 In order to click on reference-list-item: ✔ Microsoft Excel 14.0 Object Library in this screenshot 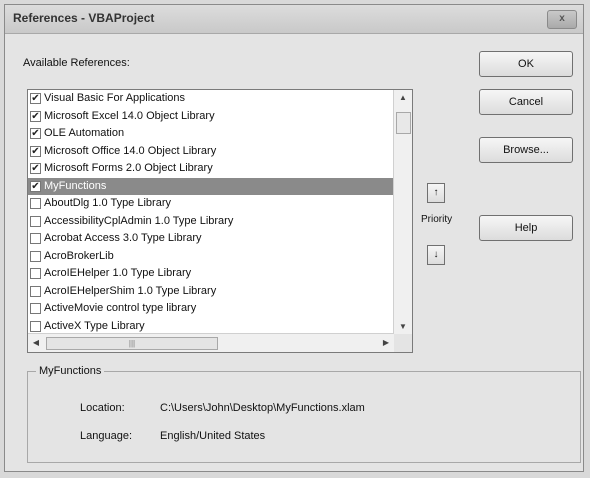, I will do `click(211, 117)`.